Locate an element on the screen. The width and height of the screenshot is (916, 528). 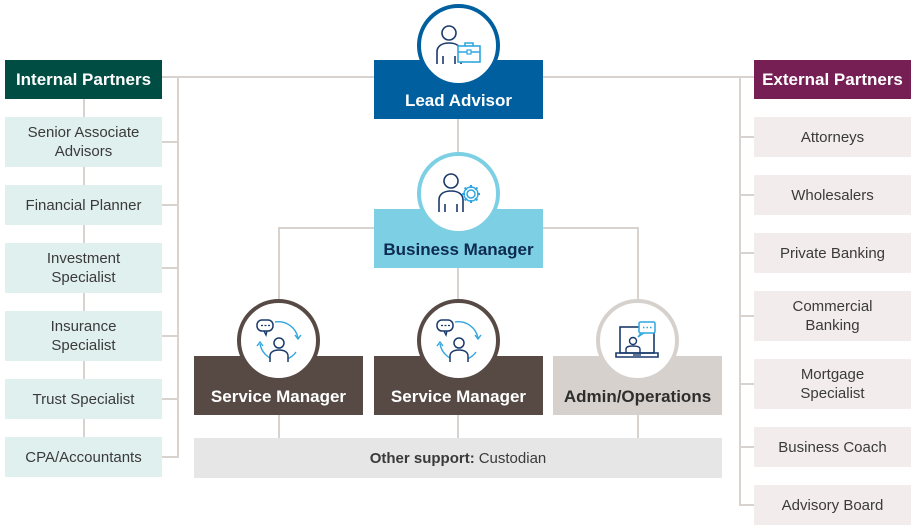
connector-right-spine is located at coordinates (740, 291).